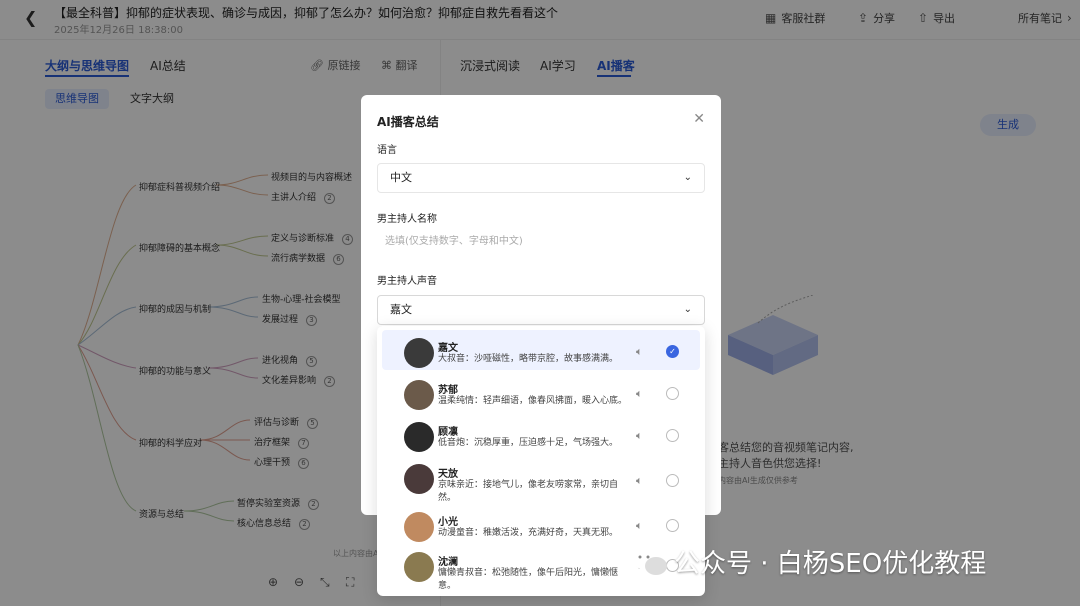 The width and height of the screenshot is (1080, 606). I want to click on wechat-icon, so click(649, 561).